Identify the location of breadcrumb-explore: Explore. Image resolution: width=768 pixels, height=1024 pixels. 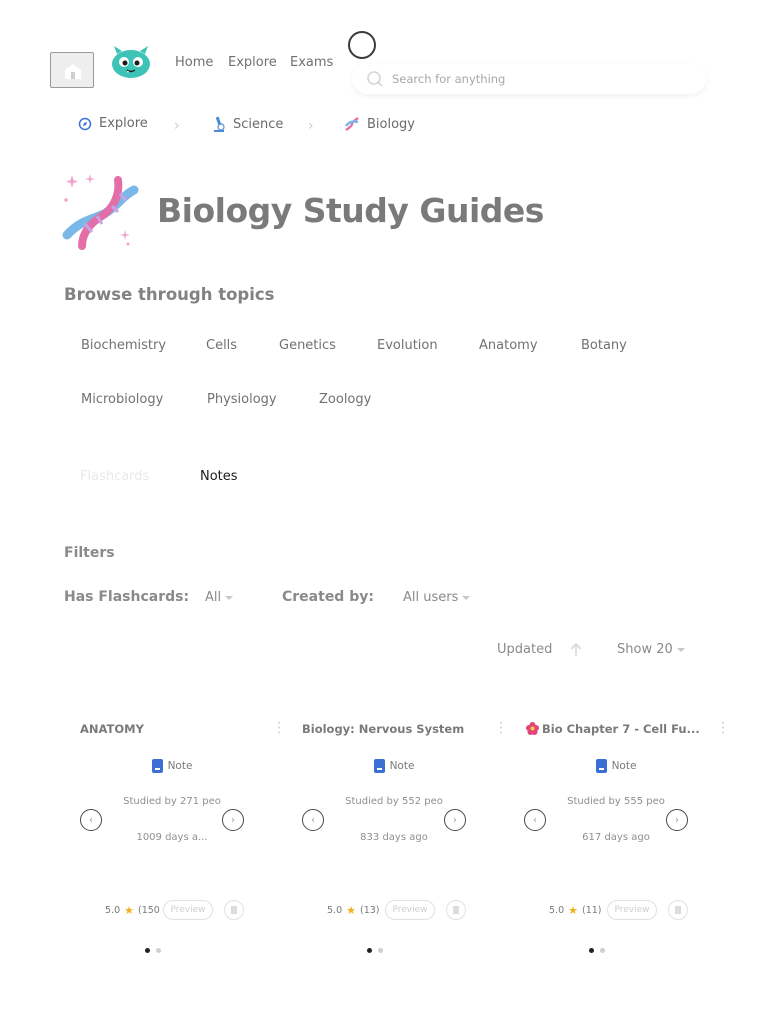
(113, 123).